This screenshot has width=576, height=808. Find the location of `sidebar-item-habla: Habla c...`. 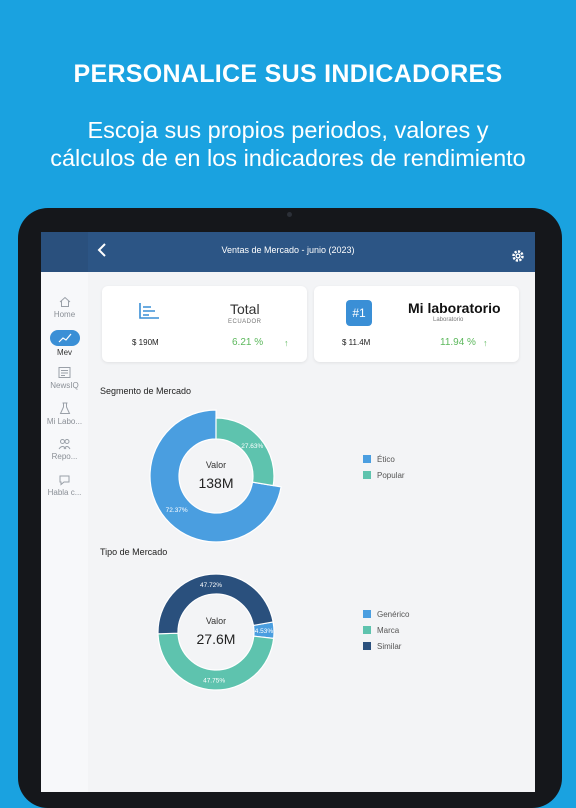

sidebar-item-habla: Habla c... is located at coordinates (64, 485).